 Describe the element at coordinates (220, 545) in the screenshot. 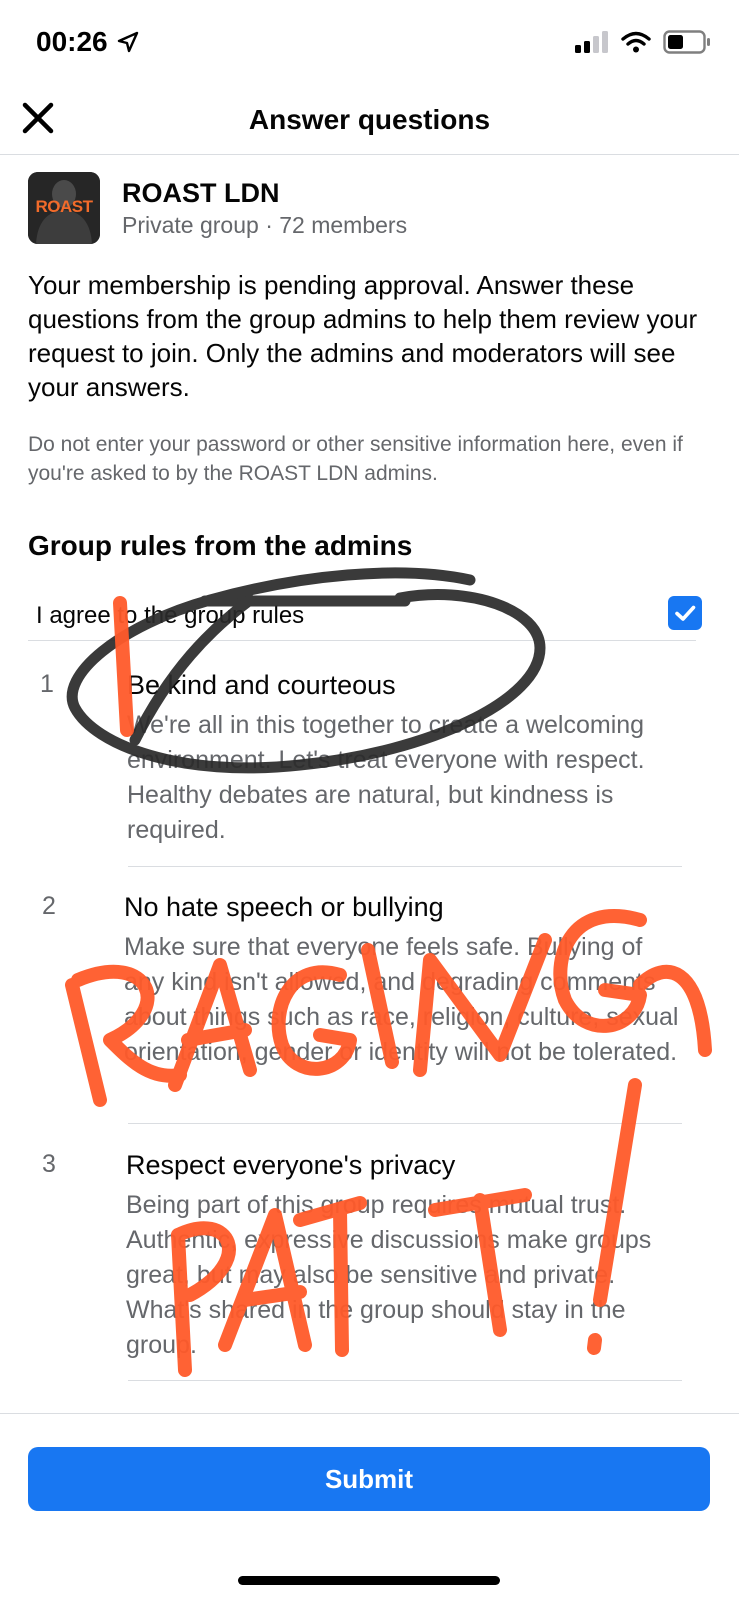

I see `rules-heading: Group rules from the admins` at that location.